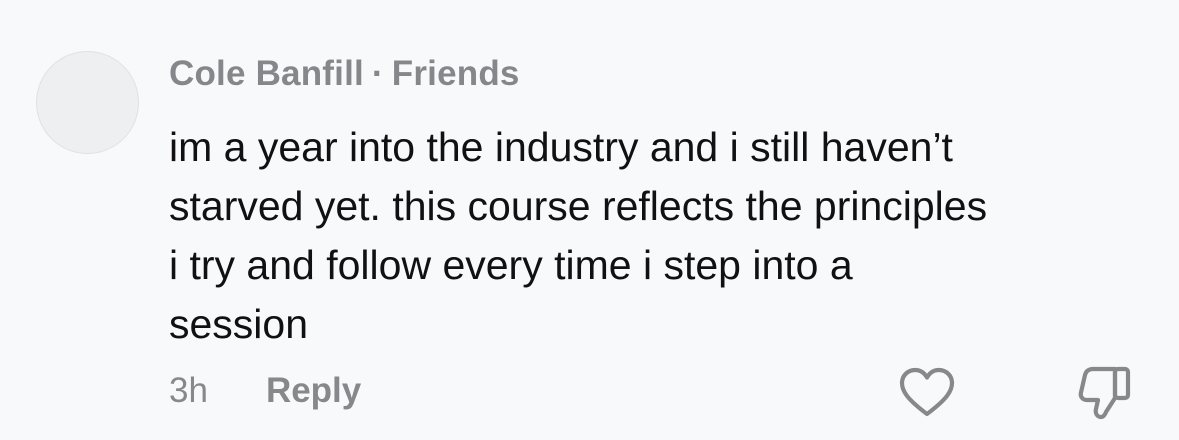  Describe the element at coordinates (927, 393) in the screenshot. I see `heart-icon` at that location.